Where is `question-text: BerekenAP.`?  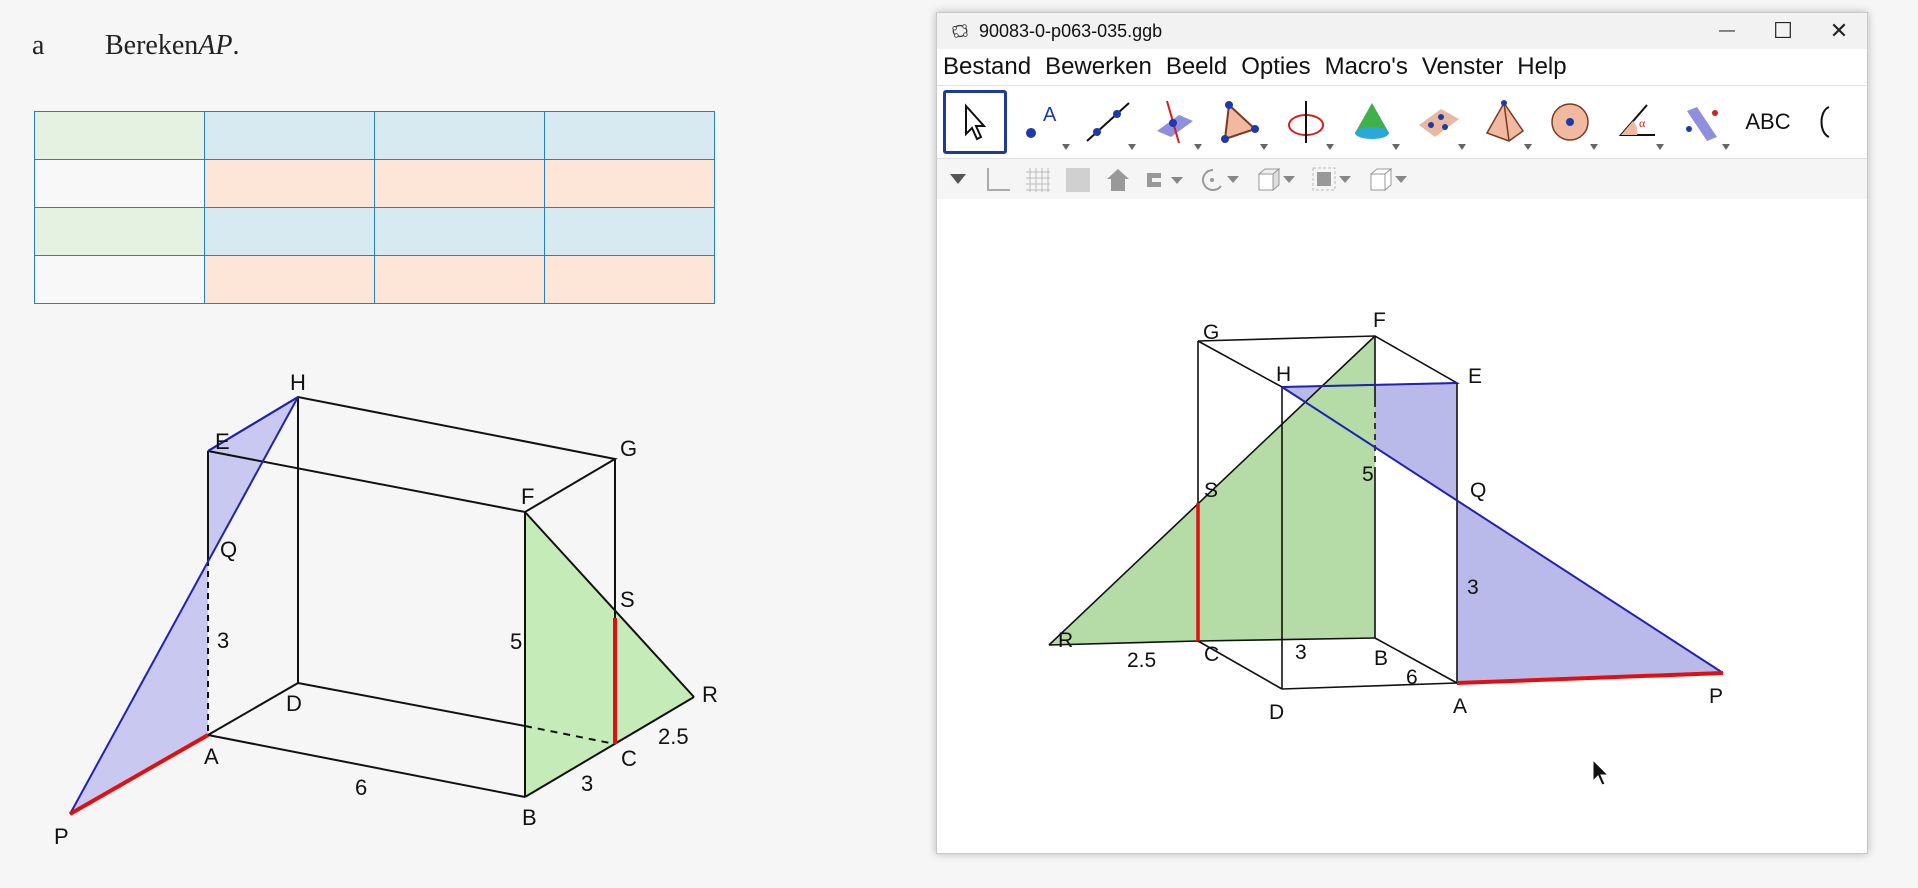 question-text: BerekenAP. is located at coordinates (172, 46).